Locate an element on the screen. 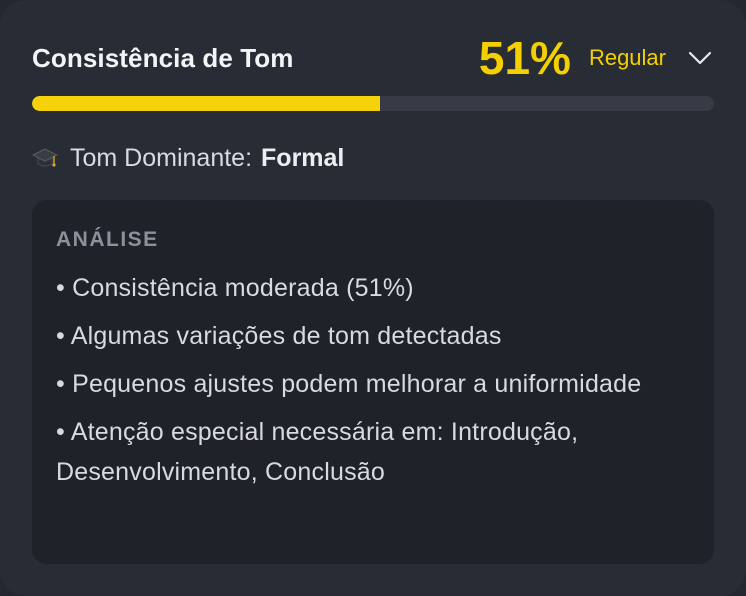 The width and height of the screenshot is (746, 596). rating-label: Regular is located at coordinates (627, 57).